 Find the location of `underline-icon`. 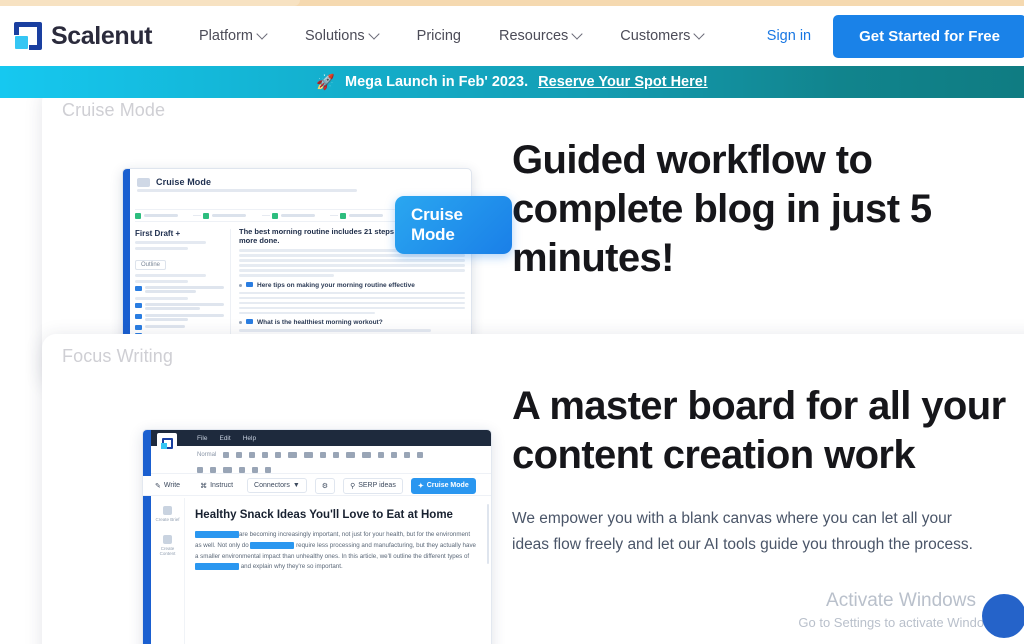

underline-icon is located at coordinates (265, 455).